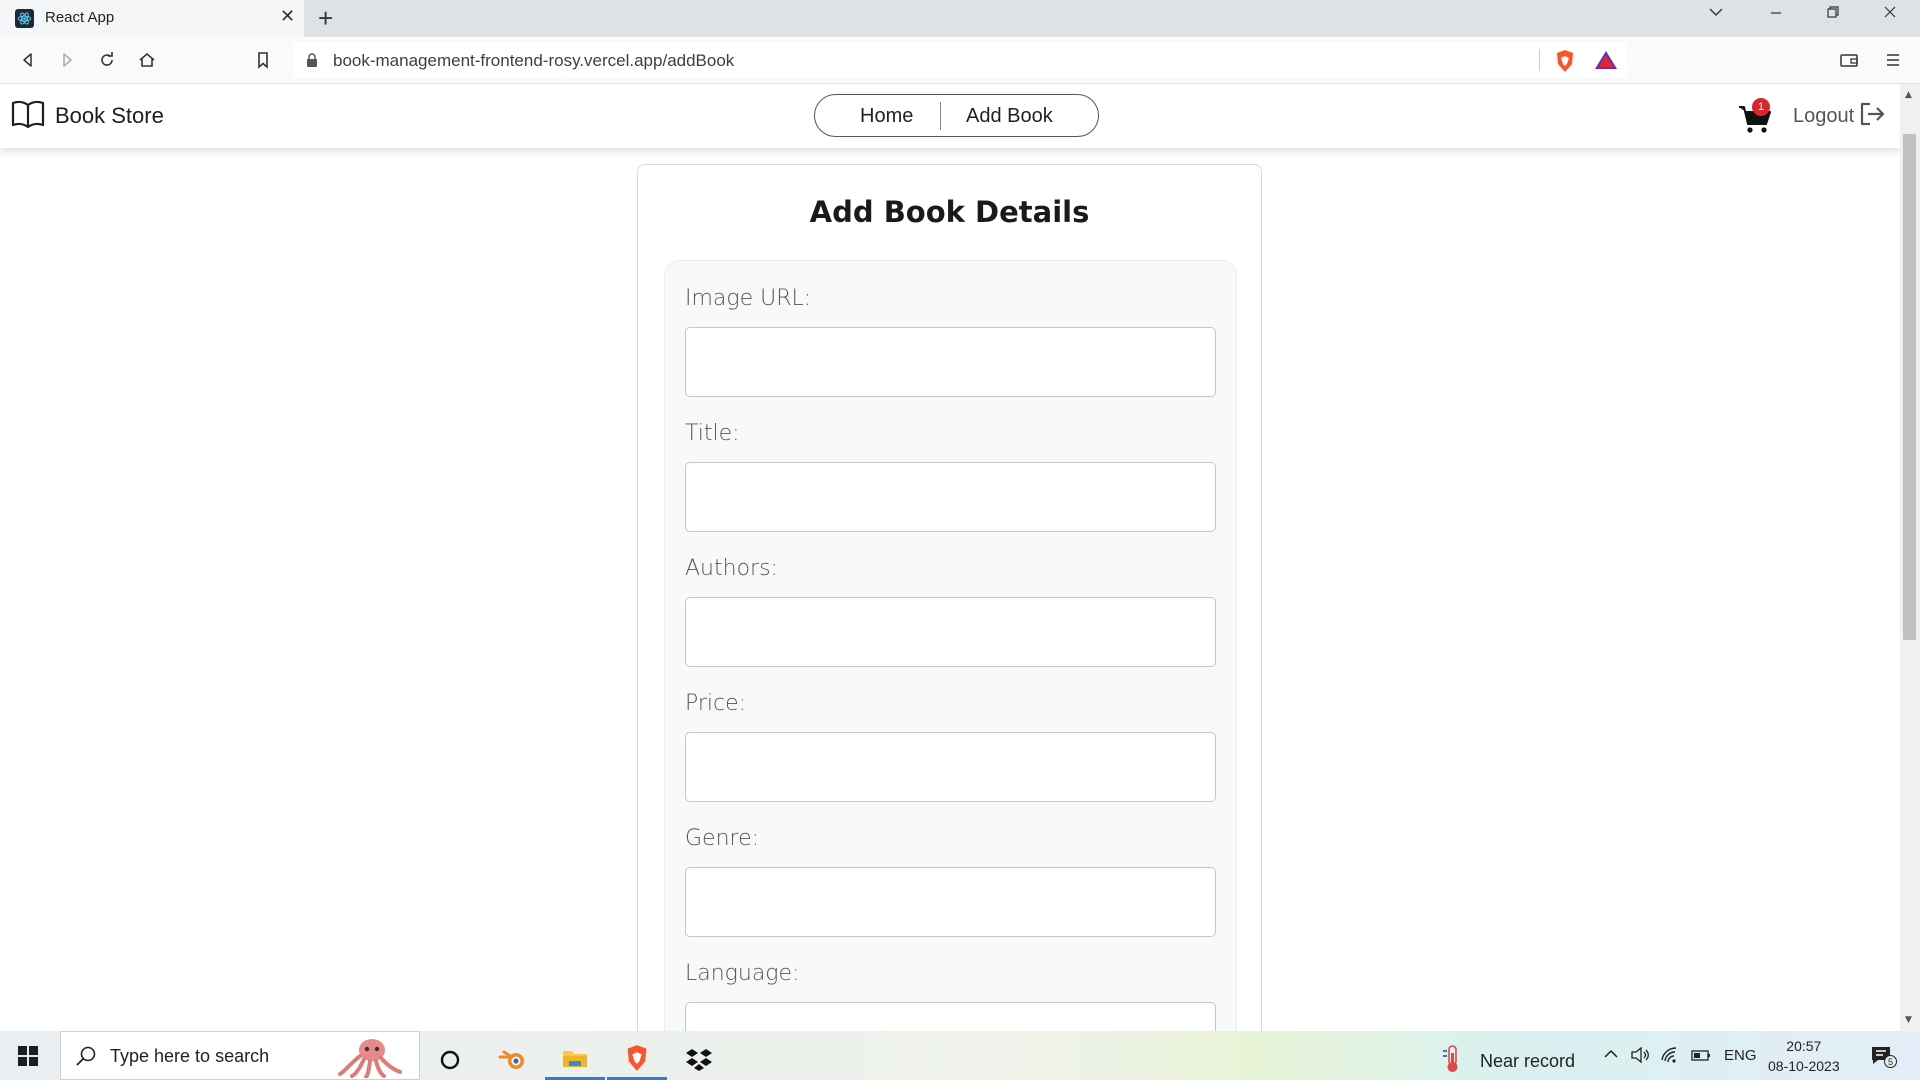 Image resolution: width=1920 pixels, height=1080 pixels. Describe the element at coordinates (1804, 1046) in the screenshot. I see `clock-time: 20:57` at that location.